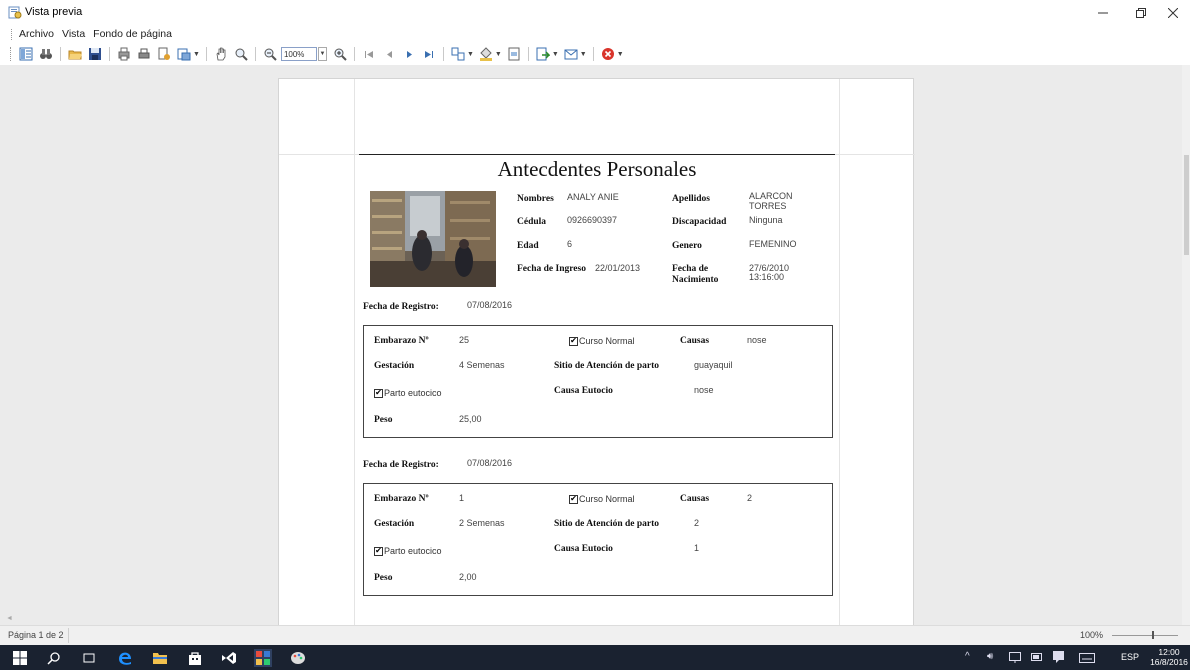  I want to click on zoom-input: 100%, so click(298, 54).